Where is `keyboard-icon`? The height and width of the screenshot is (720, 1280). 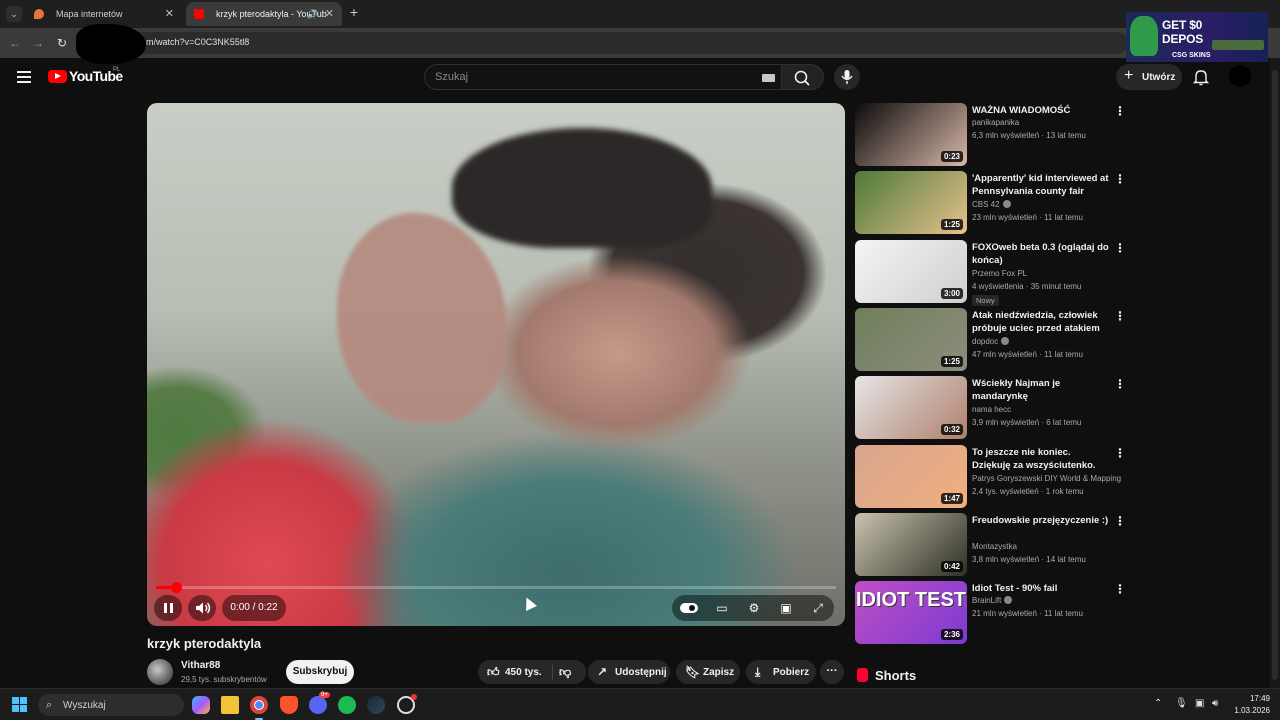 keyboard-icon is located at coordinates (768, 78).